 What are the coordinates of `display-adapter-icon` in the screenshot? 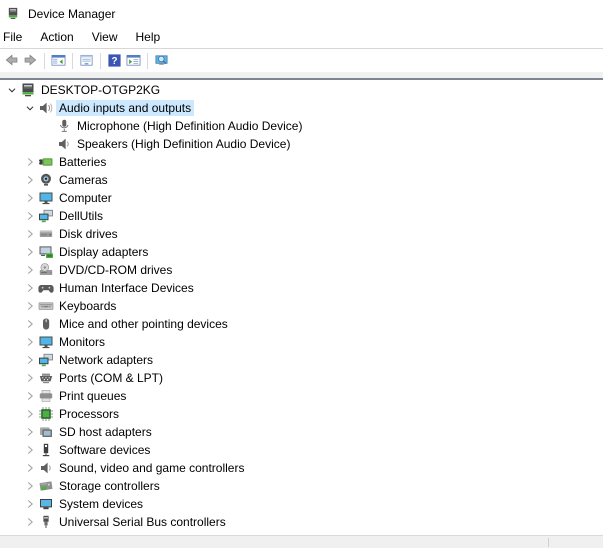 It's located at (46, 252).